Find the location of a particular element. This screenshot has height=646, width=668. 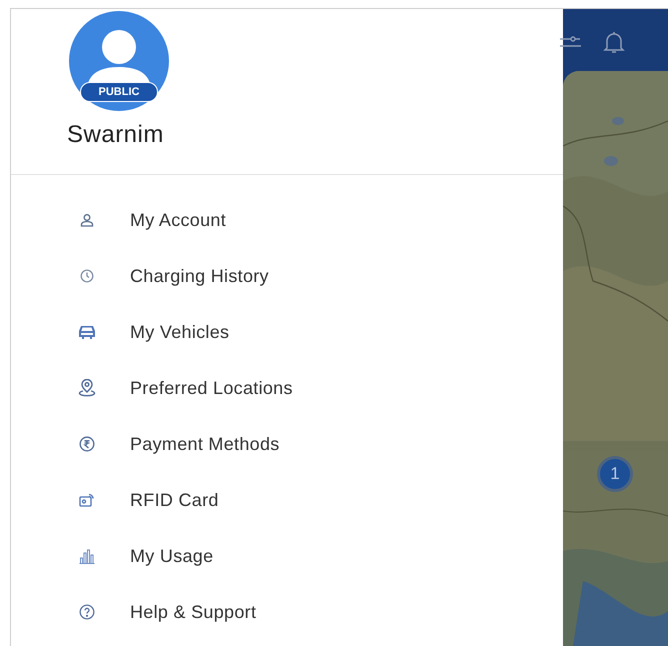

menu-item: My Usage is located at coordinates (287, 556).